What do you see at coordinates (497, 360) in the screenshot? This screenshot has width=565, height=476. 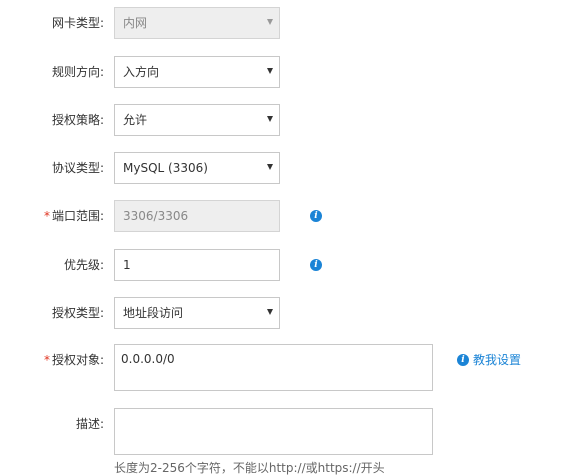 I see `help-link-text: 教我设置` at bounding box center [497, 360].